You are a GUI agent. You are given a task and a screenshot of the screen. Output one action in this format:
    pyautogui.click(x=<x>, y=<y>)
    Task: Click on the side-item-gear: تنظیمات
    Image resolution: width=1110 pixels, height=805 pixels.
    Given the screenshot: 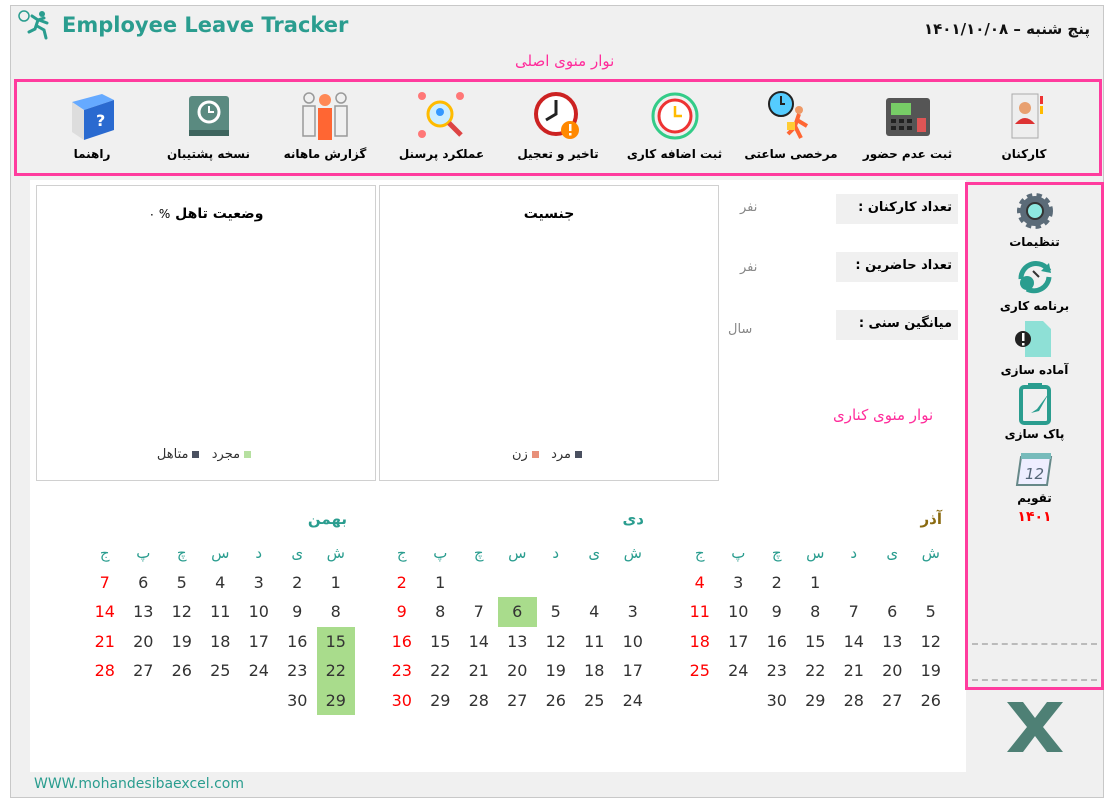 What is the action you would take?
    pyautogui.click(x=1034, y=219)
    